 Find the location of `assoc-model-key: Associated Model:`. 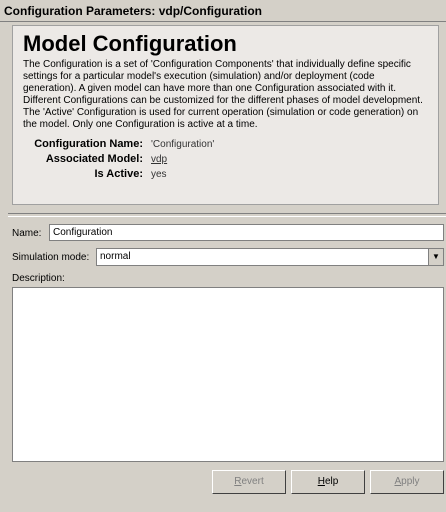

assoc-model-key: Associated Model: is located at coordinates (94, 159).